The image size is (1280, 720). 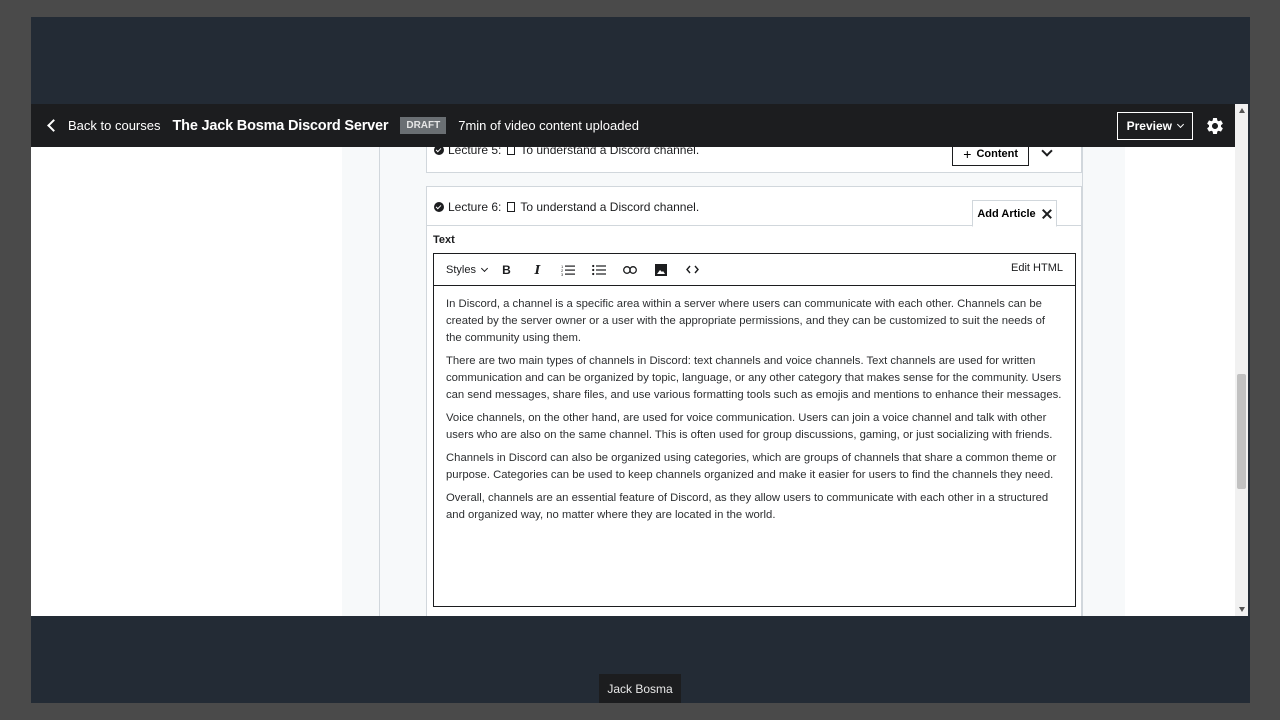 I want to click on editor-toolbar: Styles B I 123 Edit HTML, so click(x=754, y=270).